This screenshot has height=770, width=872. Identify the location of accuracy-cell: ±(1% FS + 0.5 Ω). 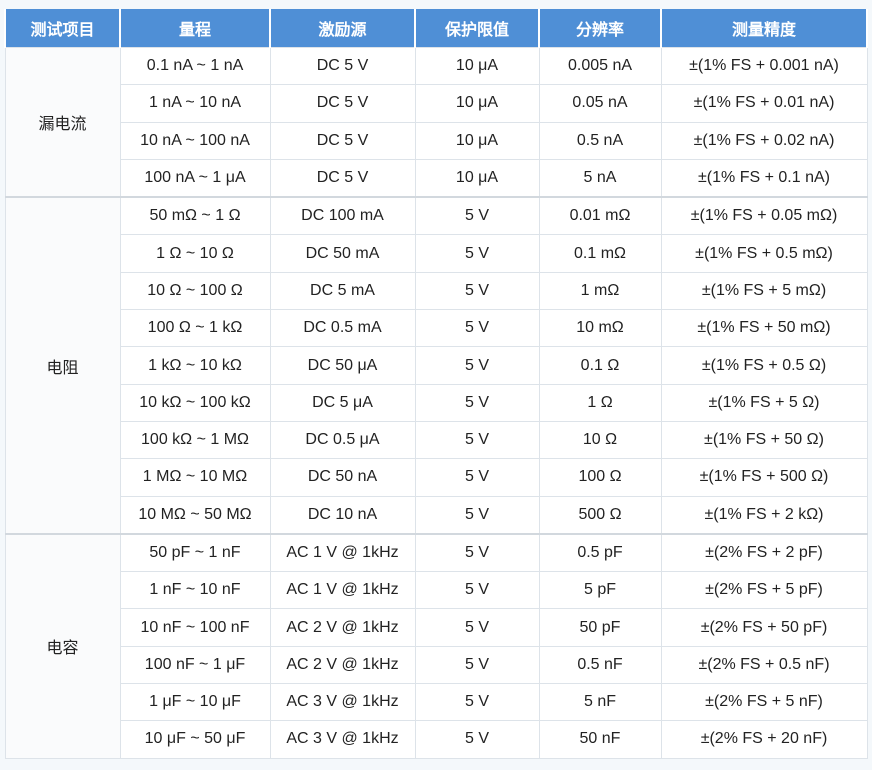
(764, 365).